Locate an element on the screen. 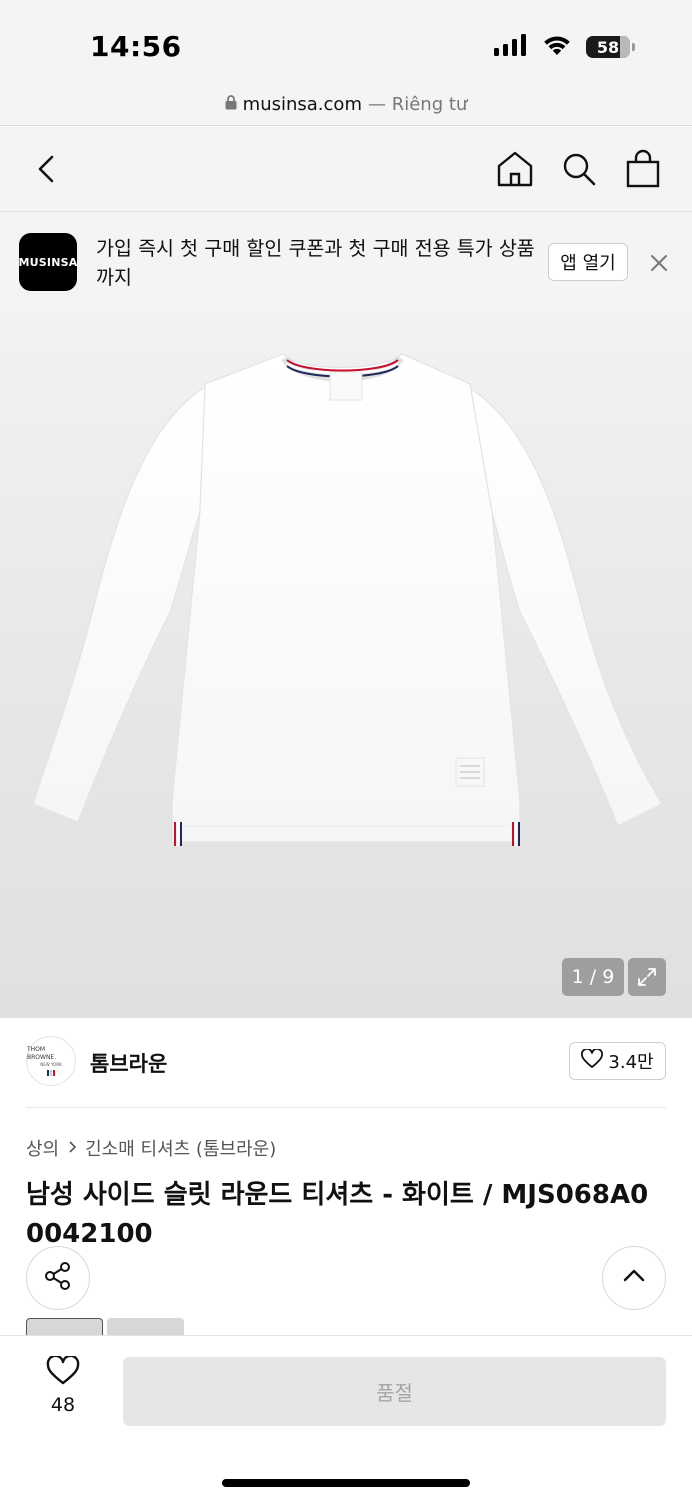 The width and height of the screenshot is (692, 1500). product-like-count: 48 is located at coordinates (63, 1405).